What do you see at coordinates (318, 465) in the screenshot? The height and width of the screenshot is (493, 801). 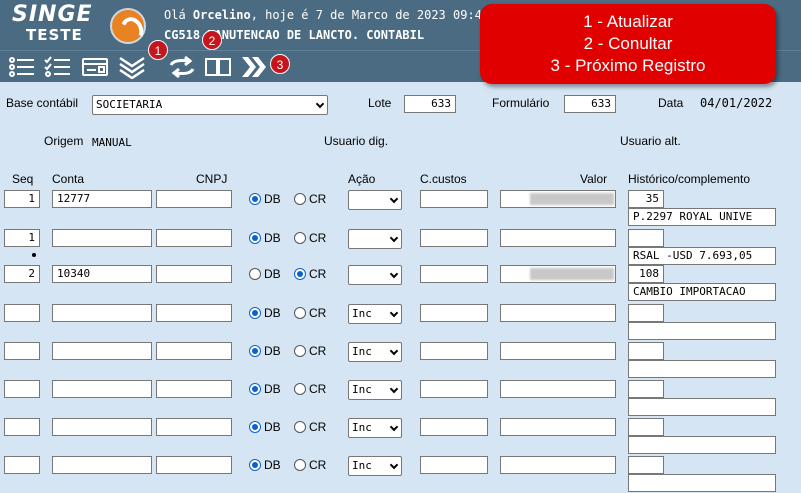 I see `cr-label: CR` at bounding box center [318, 465].